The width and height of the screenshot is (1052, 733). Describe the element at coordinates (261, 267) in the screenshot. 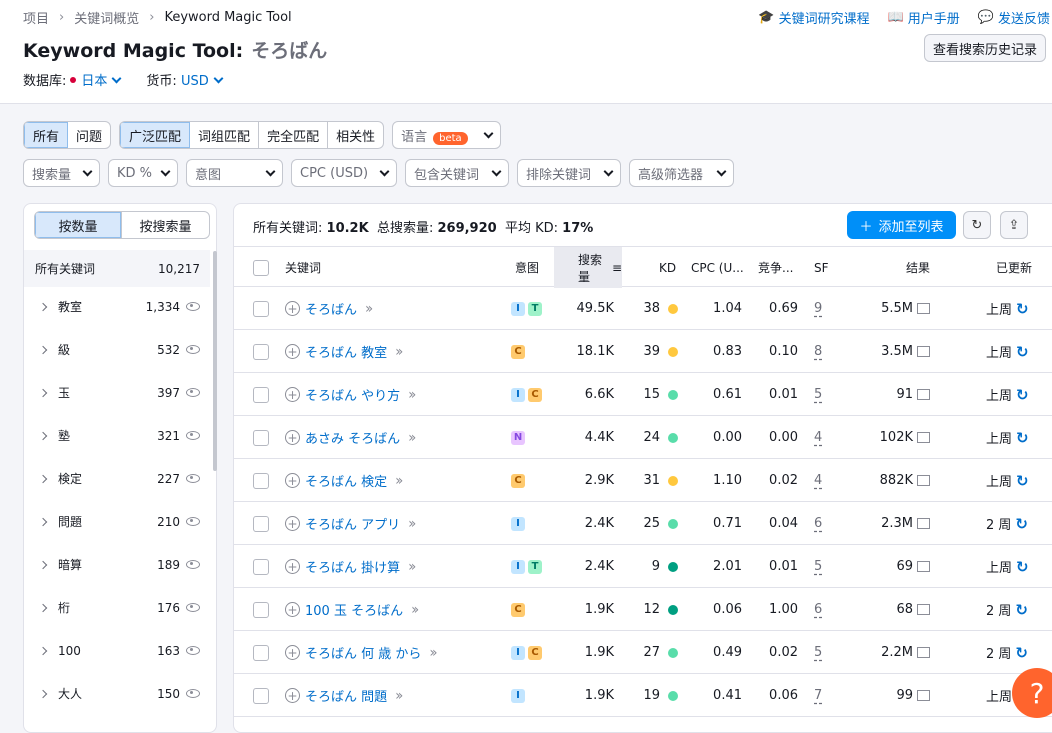

I see `select-all-checkbox` at that location.